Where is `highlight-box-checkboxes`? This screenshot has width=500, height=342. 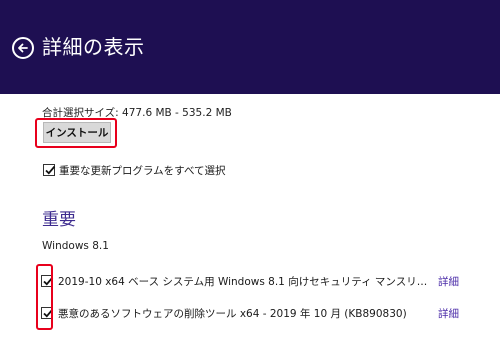
highlight-box-checkboxes is located at coordinates (44, 297).